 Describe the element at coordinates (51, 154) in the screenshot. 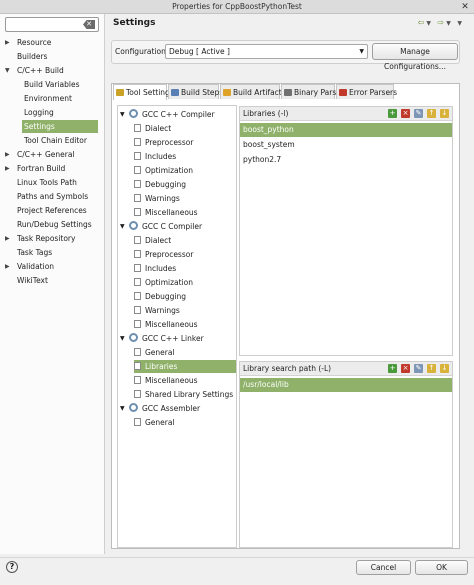

I see `sidebar-item-c-c-general: ▶ C/C++ General` at that location.